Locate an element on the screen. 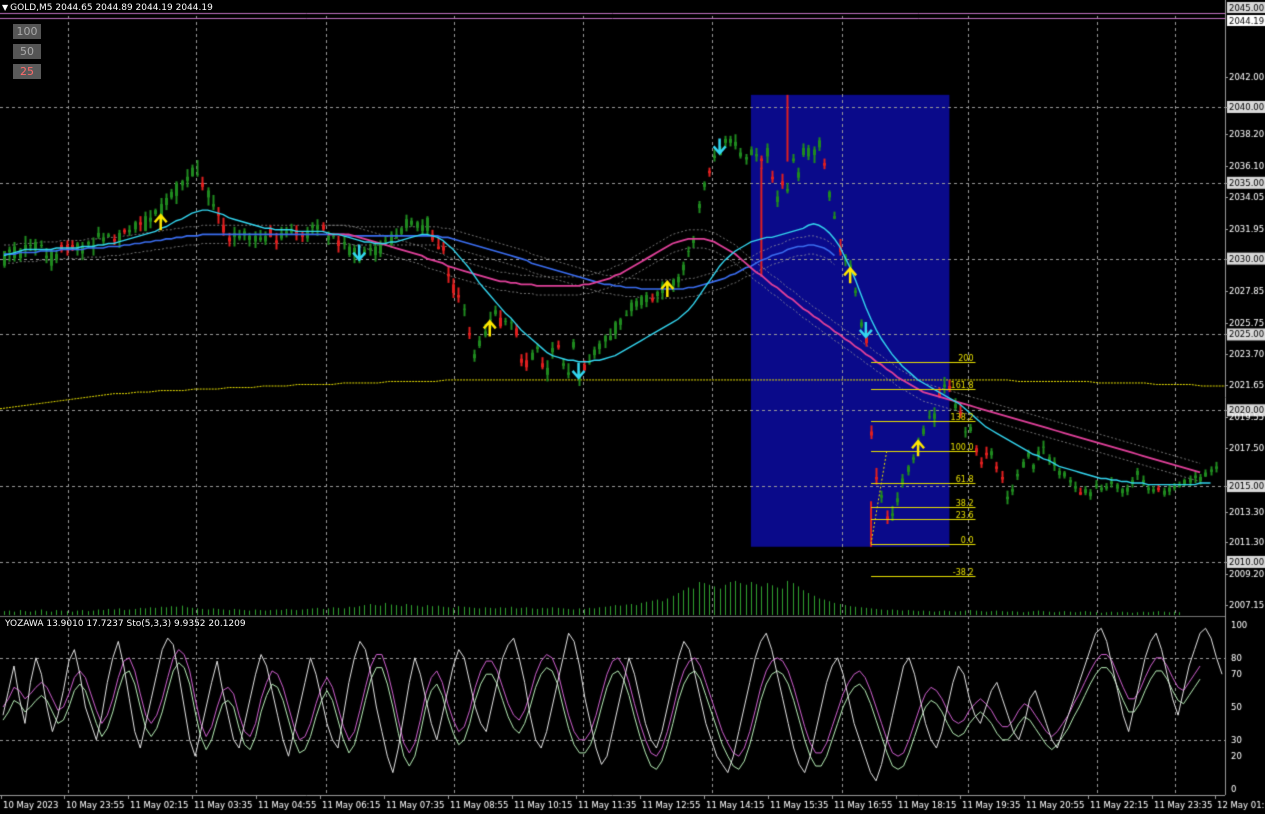 The height and width of the screenshot is (814, 1265). symbol-header: ▼ GOLD,M5 2044.65 2044.89 2044.19 2044.19 is located at coordinates (107, 8).